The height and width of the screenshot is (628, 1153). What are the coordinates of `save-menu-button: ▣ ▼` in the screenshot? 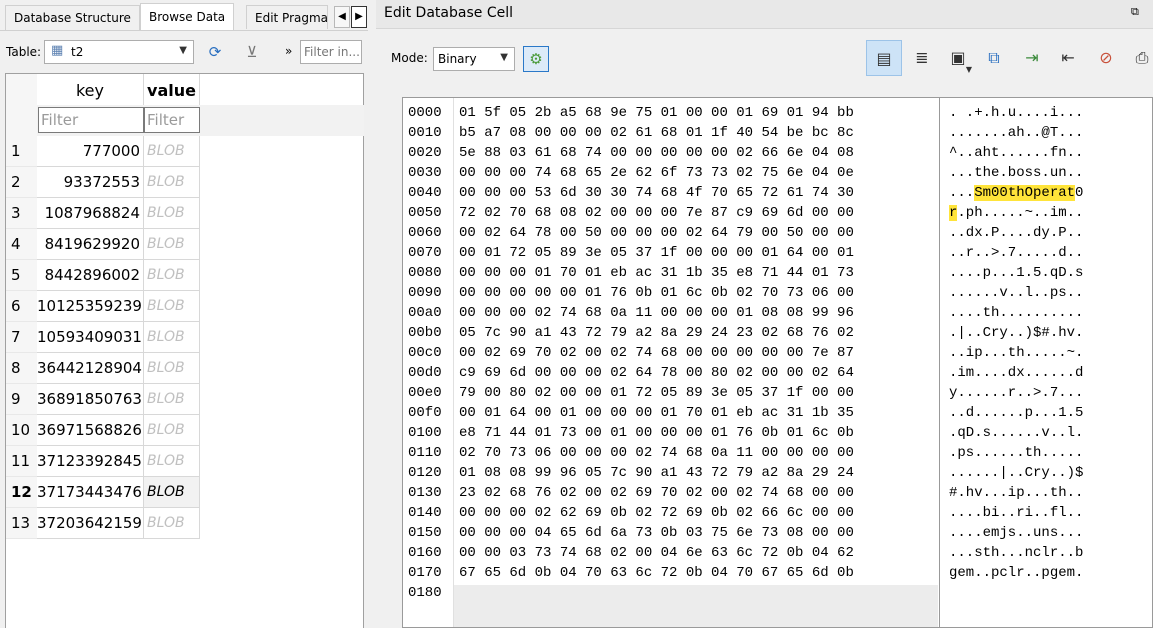 It's located at (958, 58).